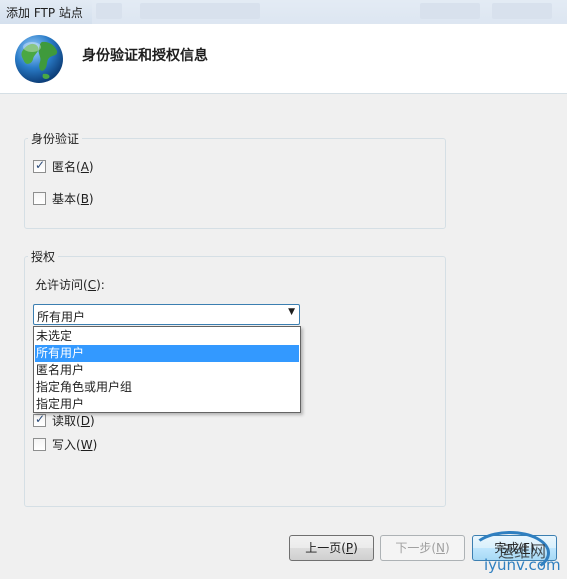  I want to click on allow-access-dropdown: 未选定 所有用户 匿名用户 指定角色或用户组 指定用户, so click(167, 369).